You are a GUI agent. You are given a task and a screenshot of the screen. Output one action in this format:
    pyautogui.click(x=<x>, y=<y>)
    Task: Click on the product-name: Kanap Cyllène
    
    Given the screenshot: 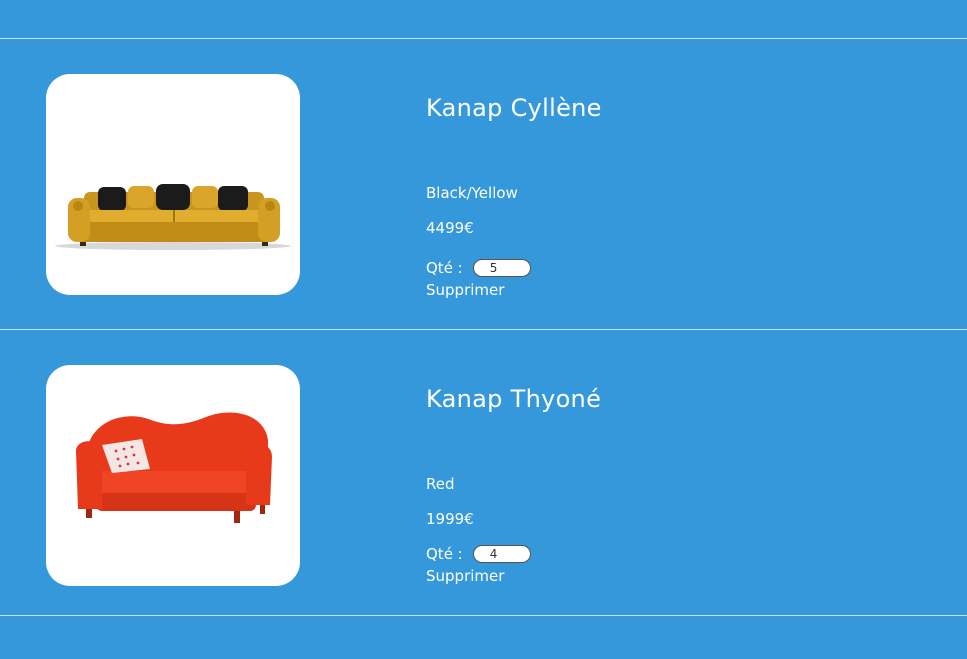 What is the action you would take?
    pyautogui.click(x=514, y=108)
    